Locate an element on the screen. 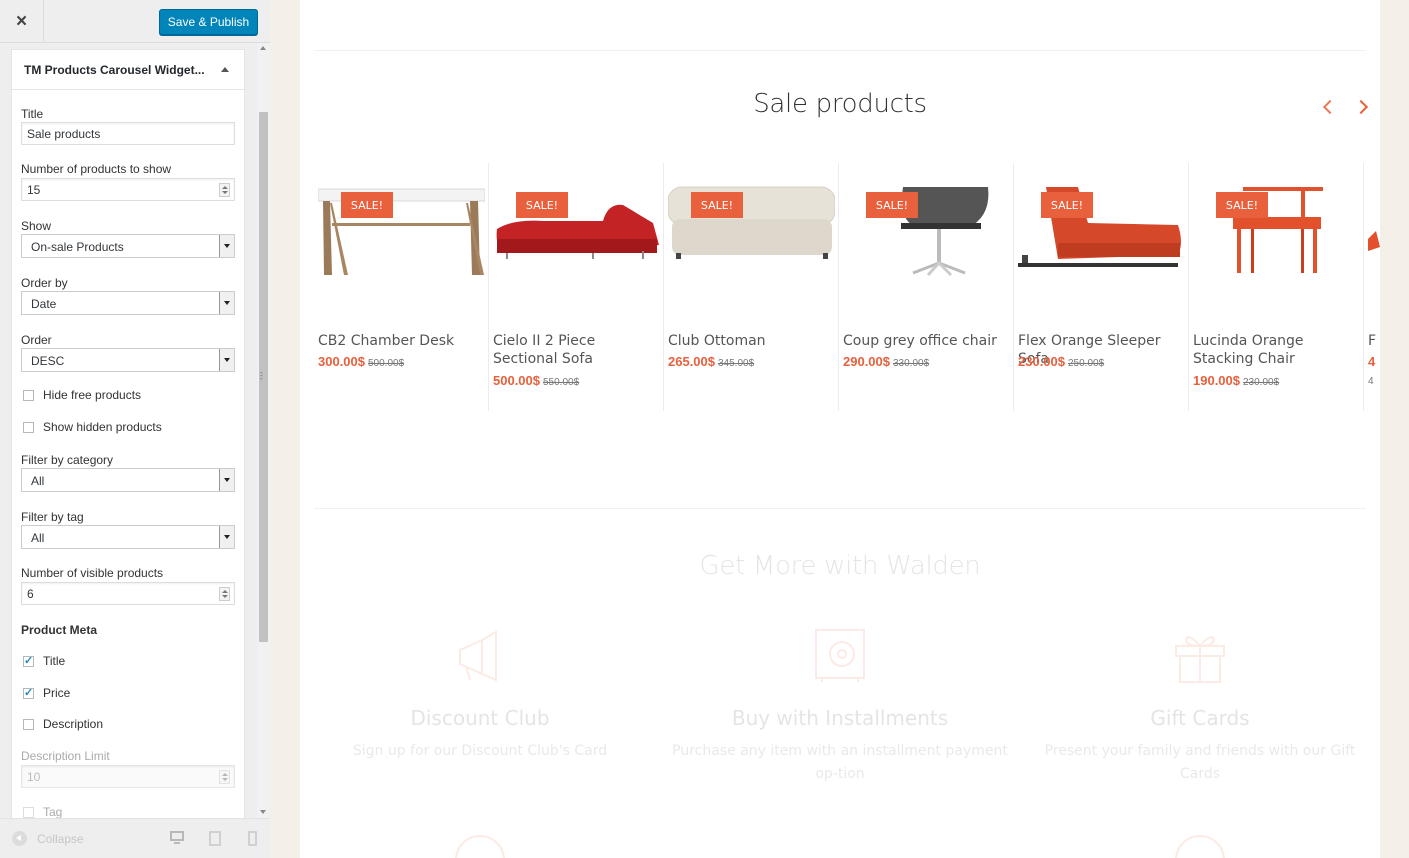  product-price: 230.00$ 250.00$ is located at coordinates (1061, 361).